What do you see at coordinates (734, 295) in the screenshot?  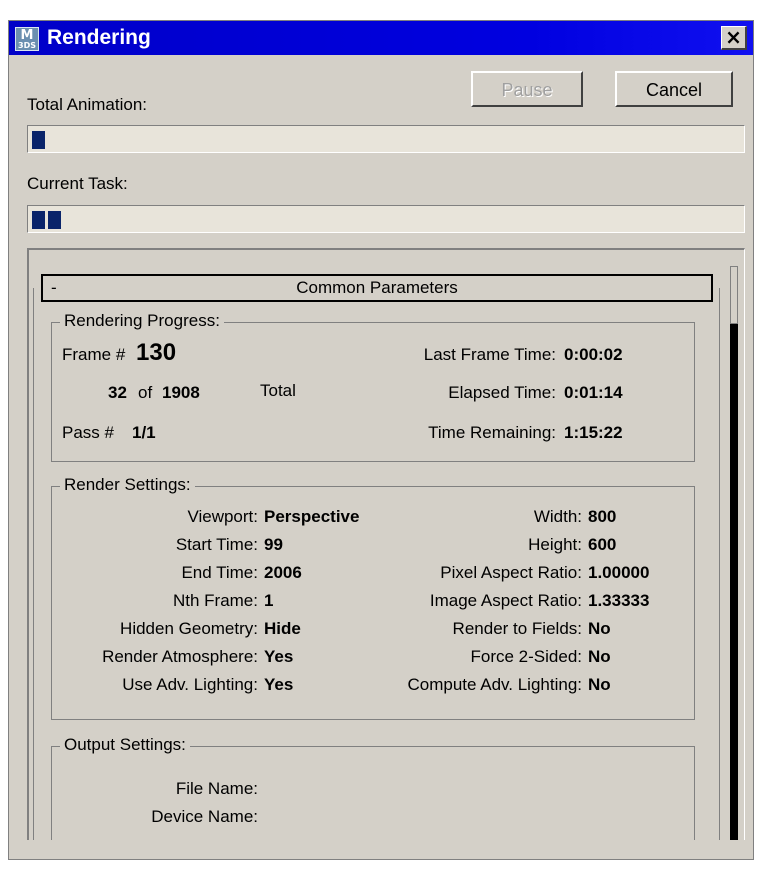 I see `scrollbar-thumb` at bounding box center [734, 295].